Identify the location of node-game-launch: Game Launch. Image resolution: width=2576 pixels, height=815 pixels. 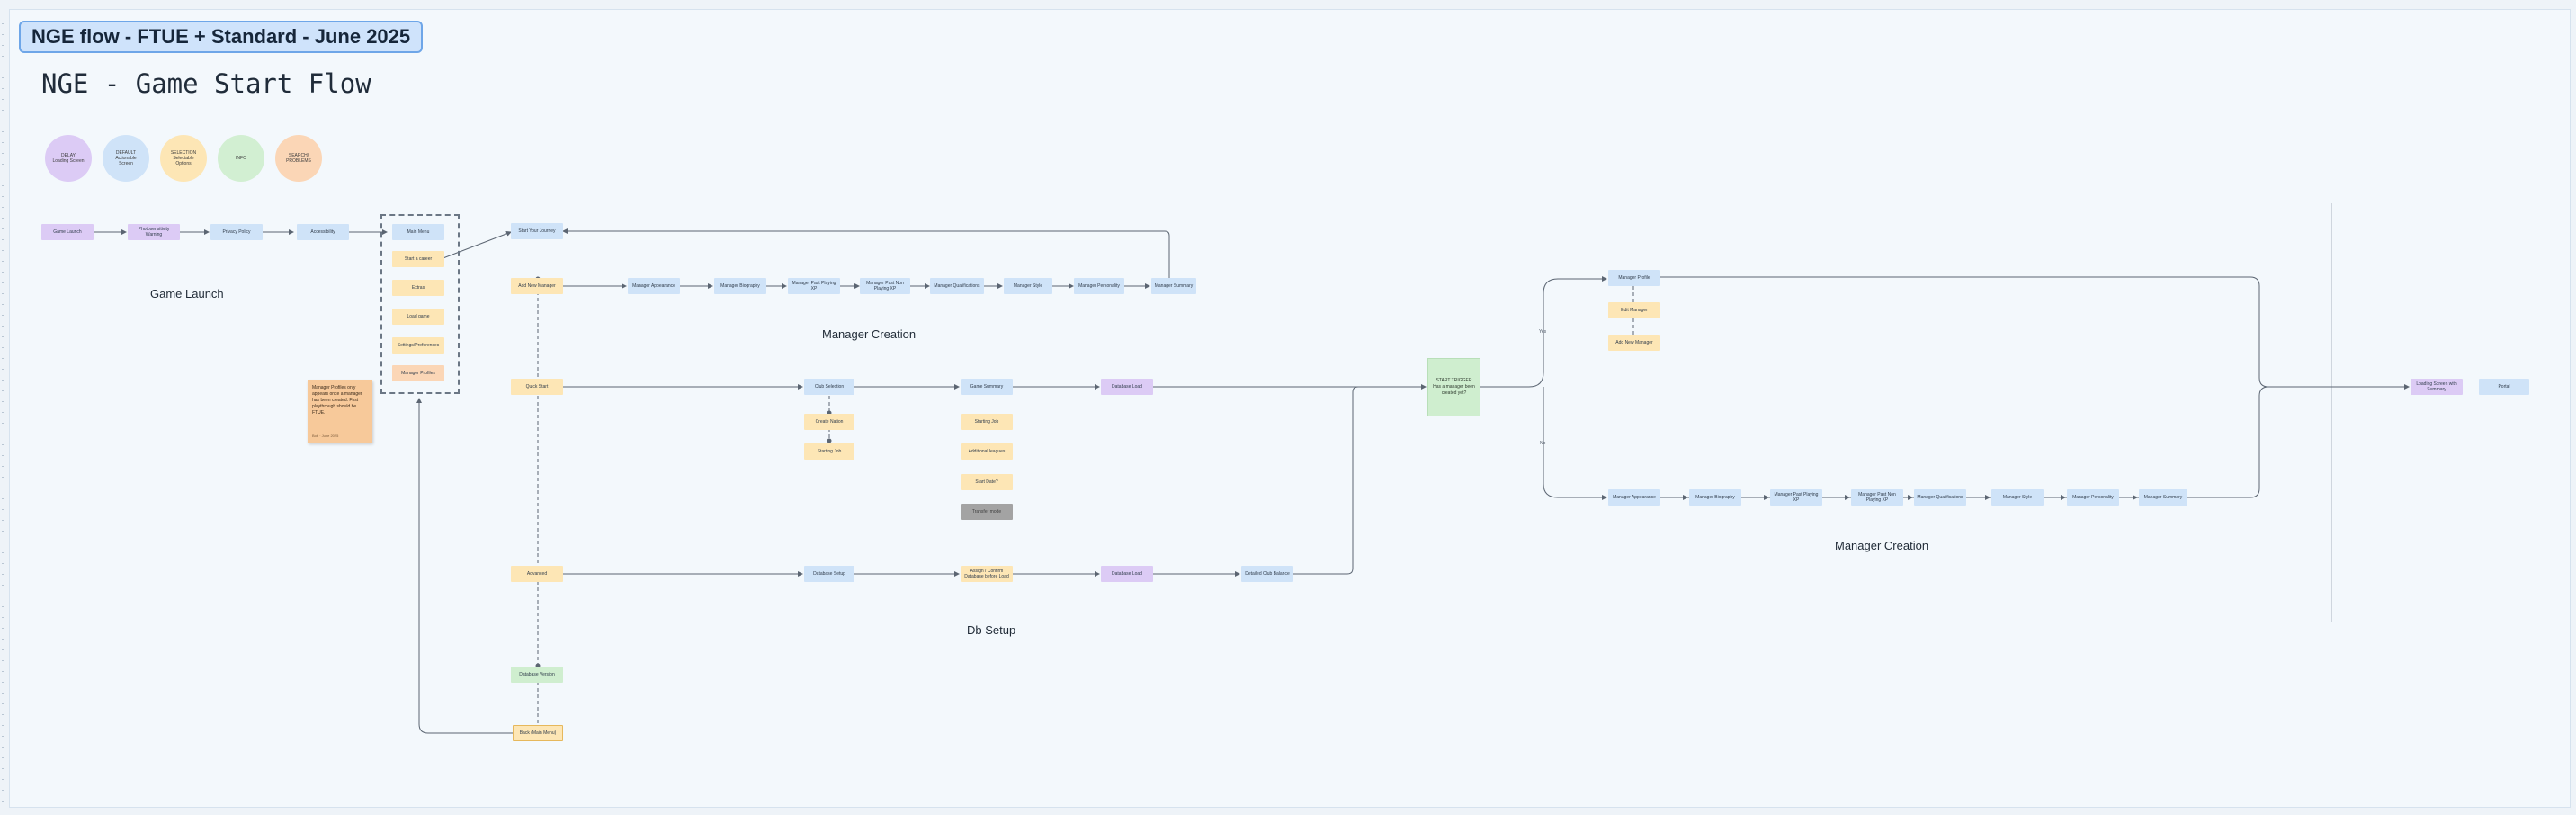
(67, 232).